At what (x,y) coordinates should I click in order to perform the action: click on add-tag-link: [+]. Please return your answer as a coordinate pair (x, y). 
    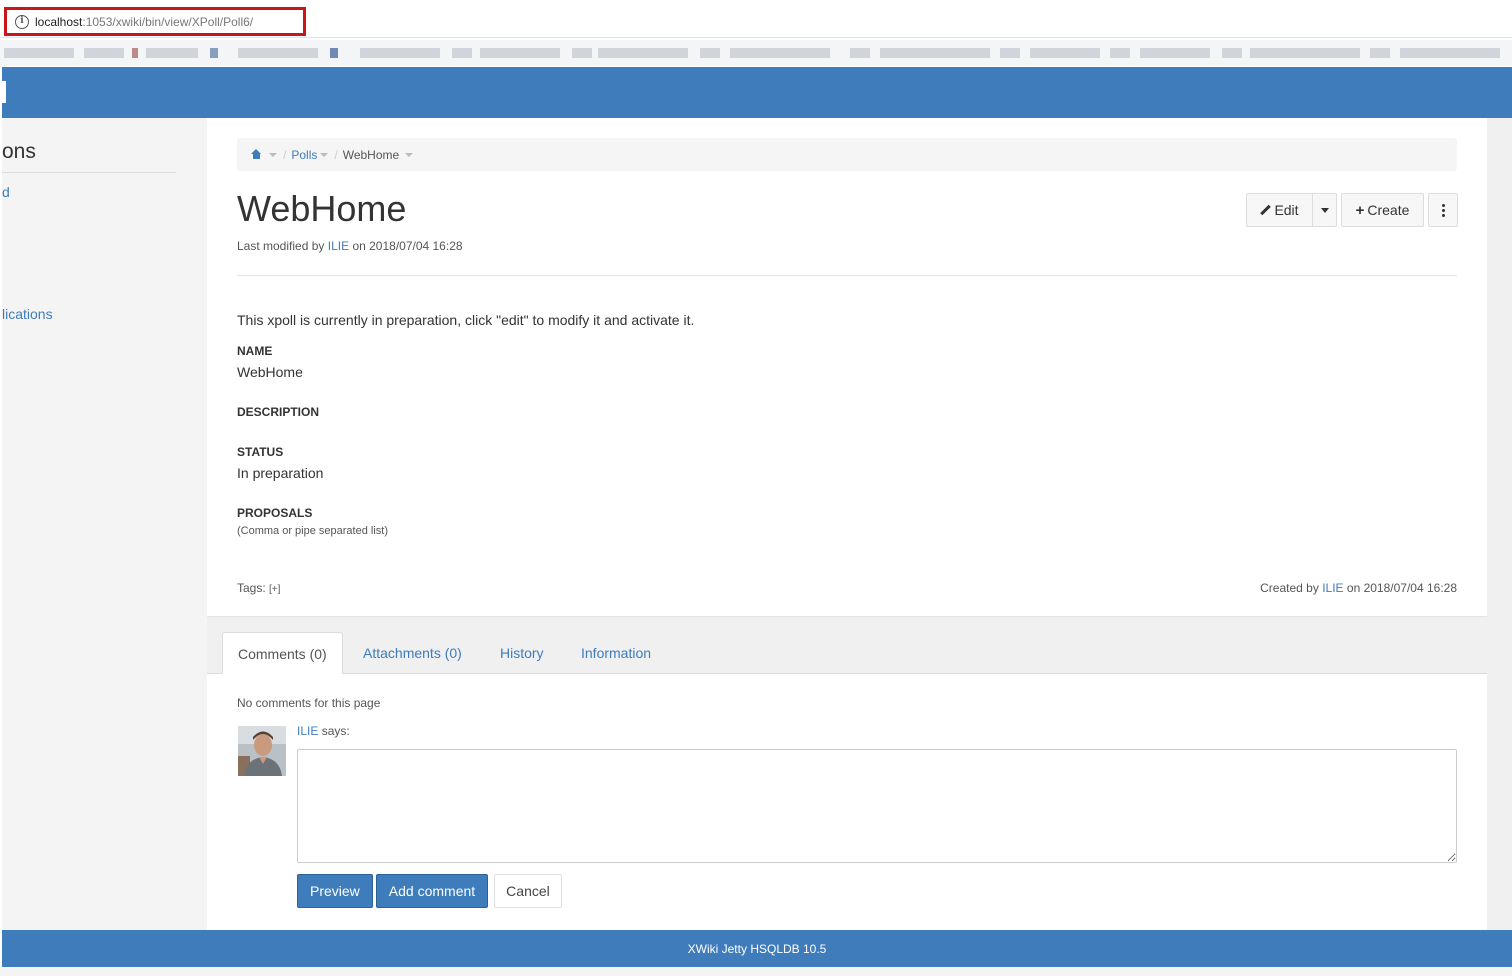
    Looking at the image, I should click on (274, 589).